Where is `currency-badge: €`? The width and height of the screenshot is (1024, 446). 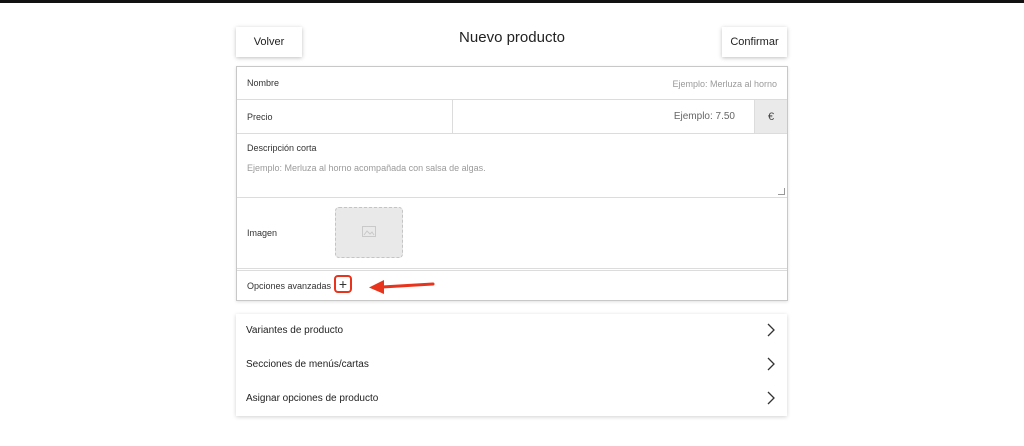 currency-badge: € is located at coordinates (770, 116).